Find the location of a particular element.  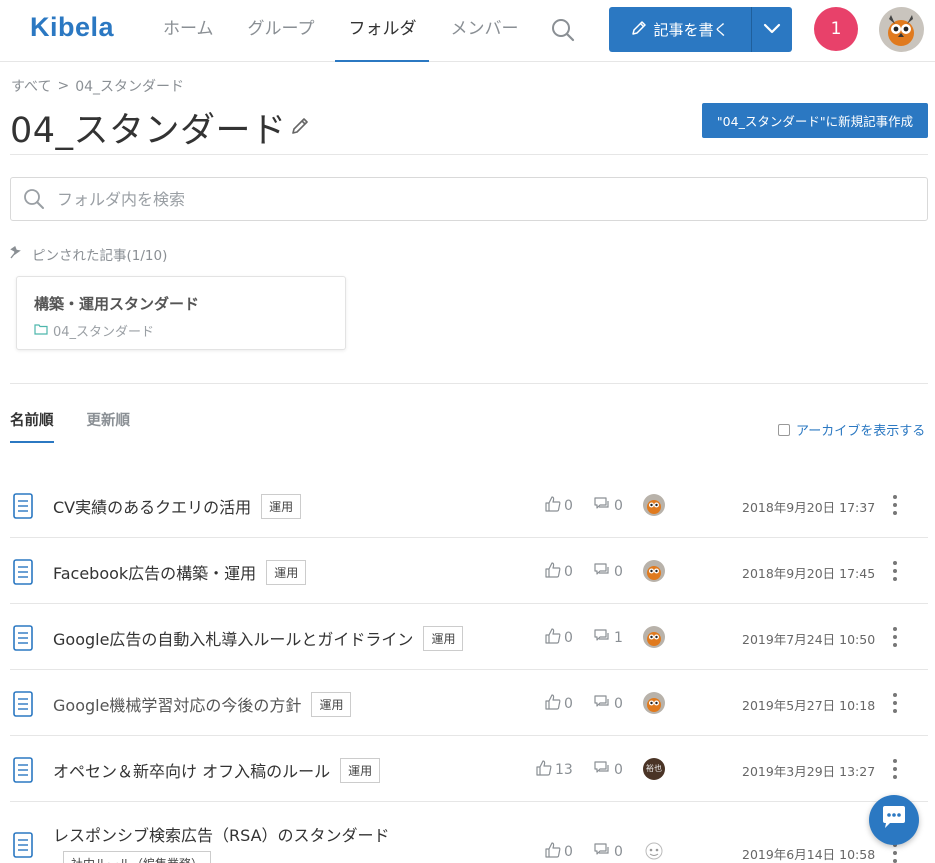

write-article-button: 記事を書く is located at coordinates (700, 29).